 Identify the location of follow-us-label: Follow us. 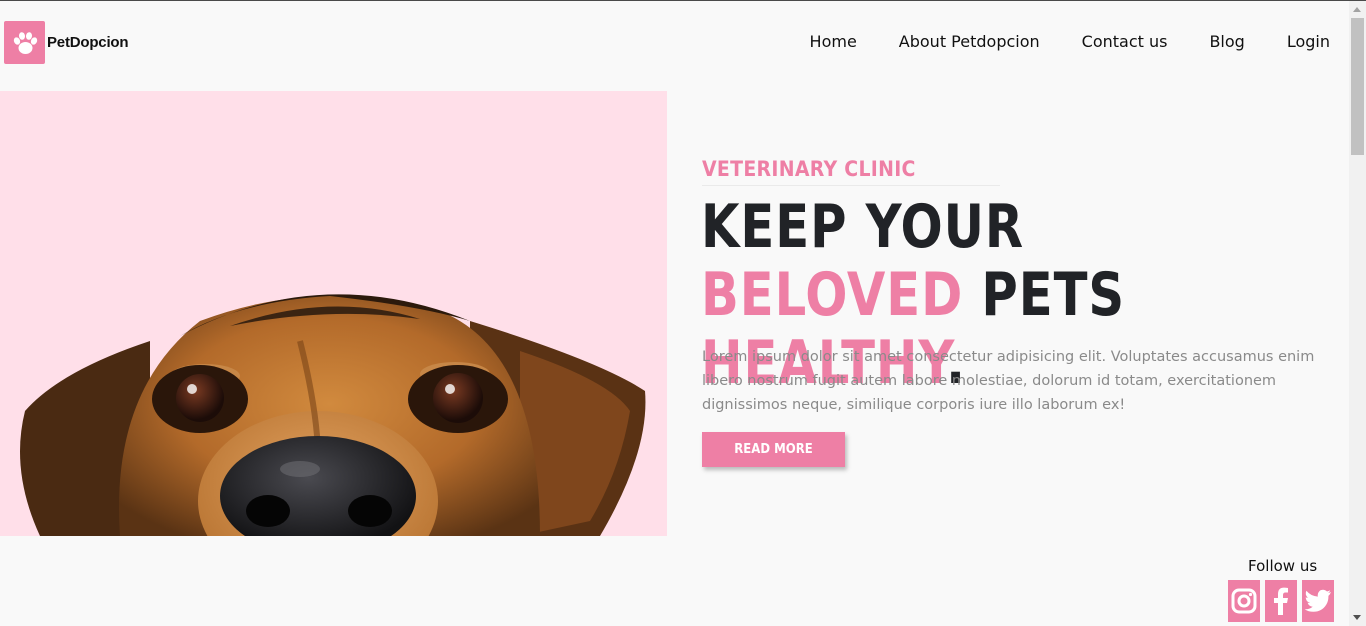
(1283, 566).